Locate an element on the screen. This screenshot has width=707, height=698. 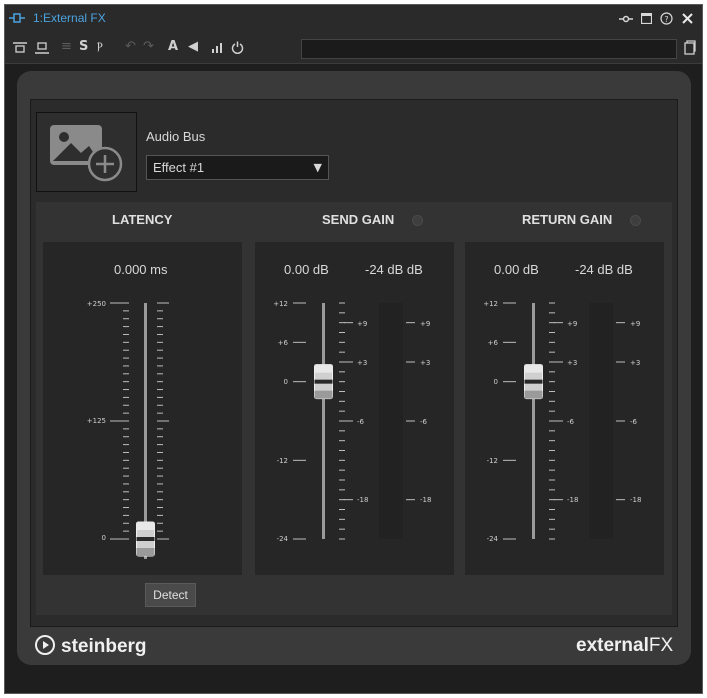
steinberg-logo-icon is located at coordinates (45, 645).